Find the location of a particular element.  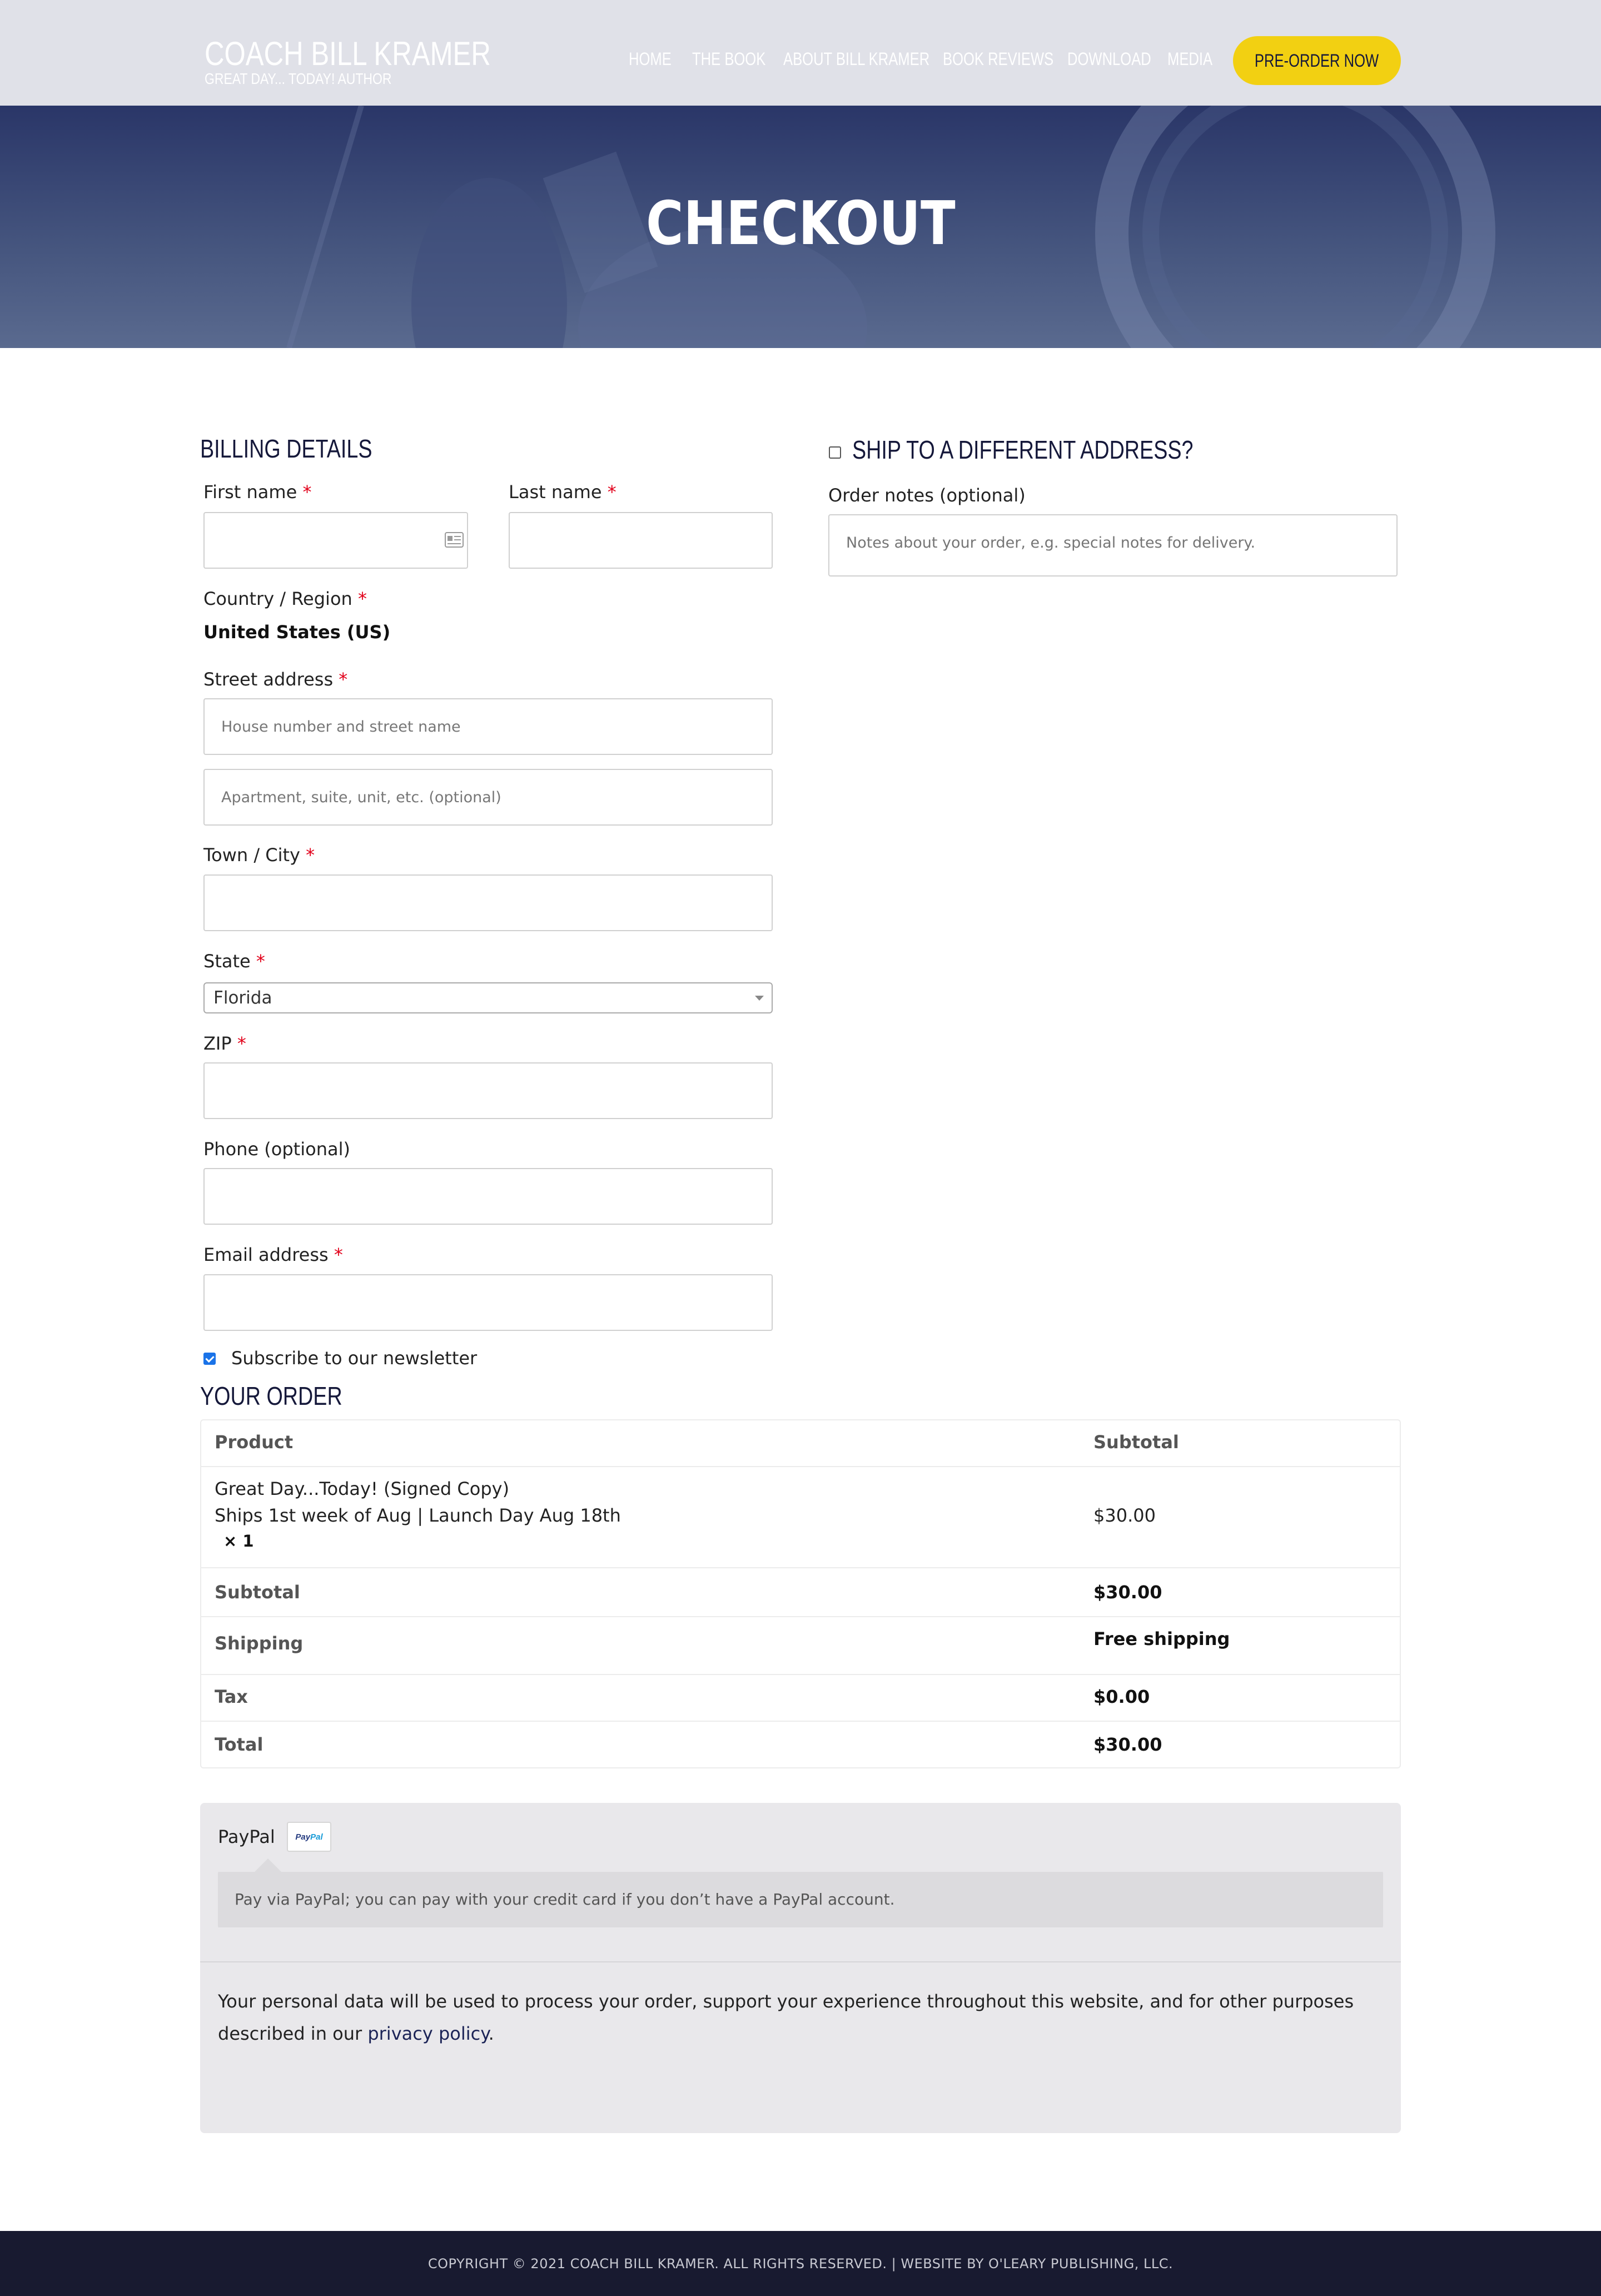

phone-input is located at coordinates (488, 1196).